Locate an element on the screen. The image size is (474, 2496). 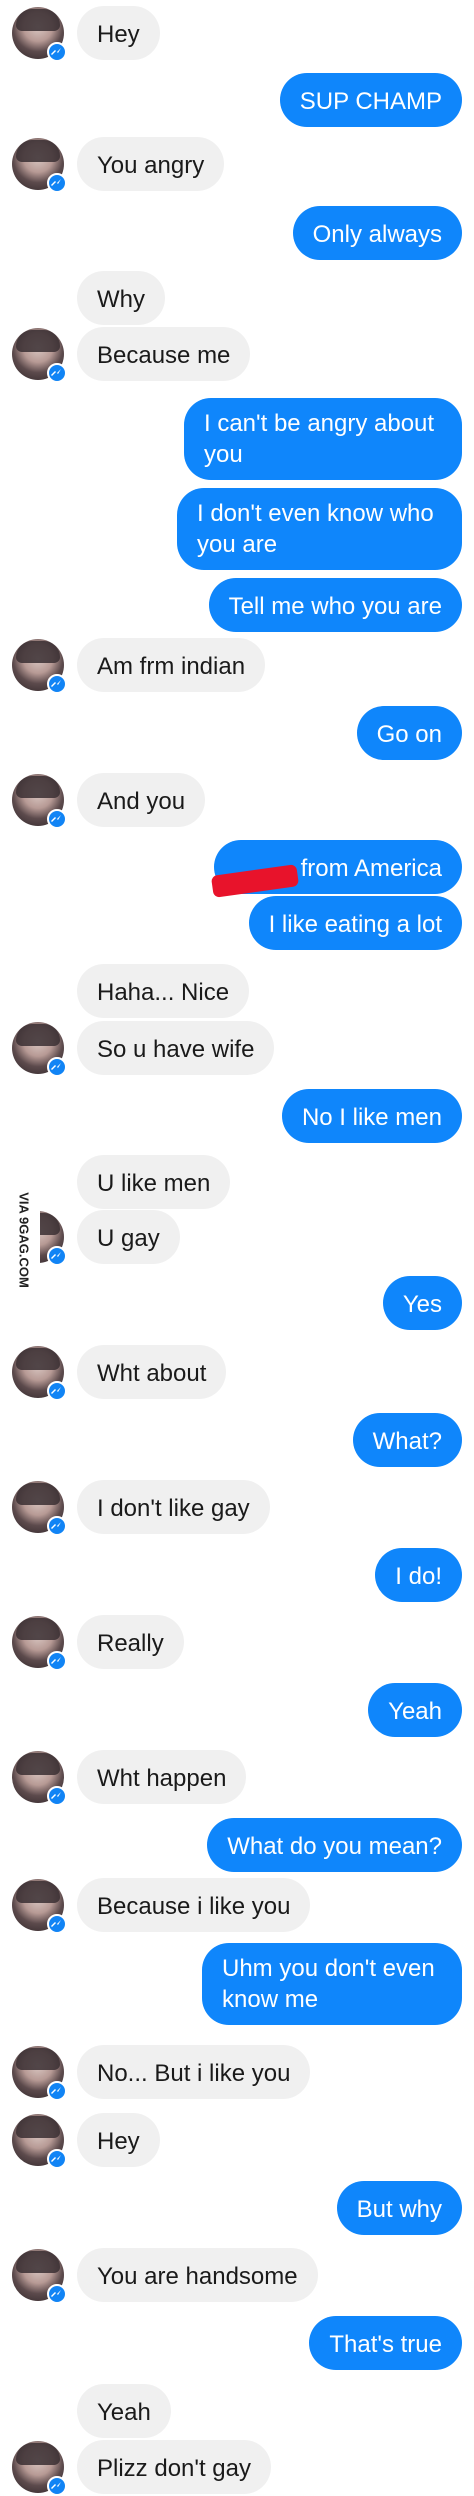
outgoing-message-bubble: That's true is located at coordinates (385, 2343).